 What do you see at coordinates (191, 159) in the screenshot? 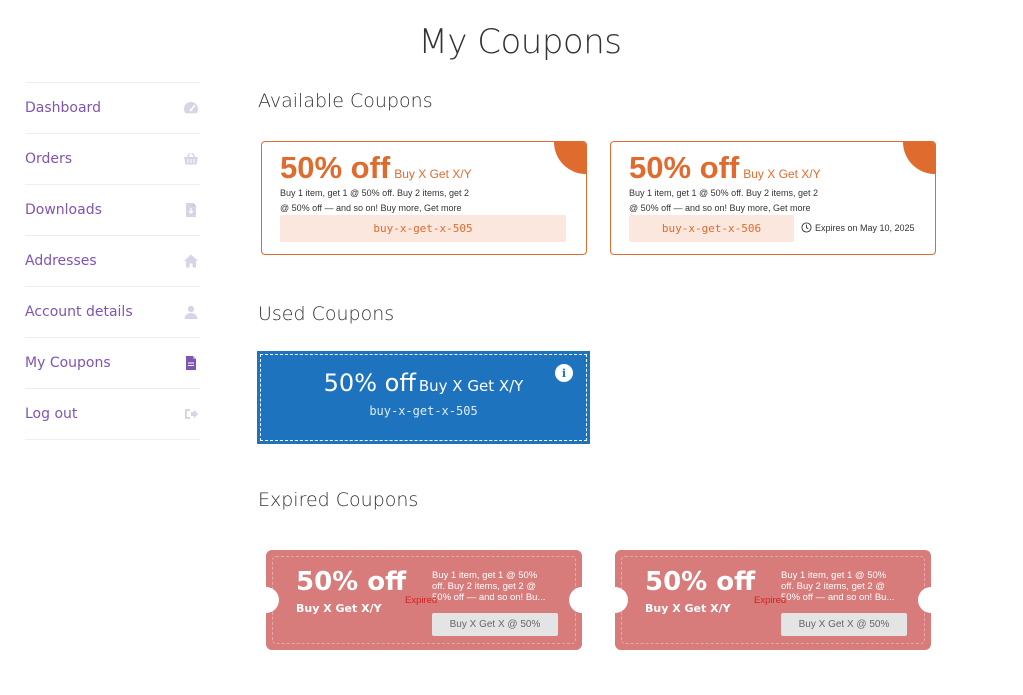
I see `basket-icon` at bounding box center [191, 159].